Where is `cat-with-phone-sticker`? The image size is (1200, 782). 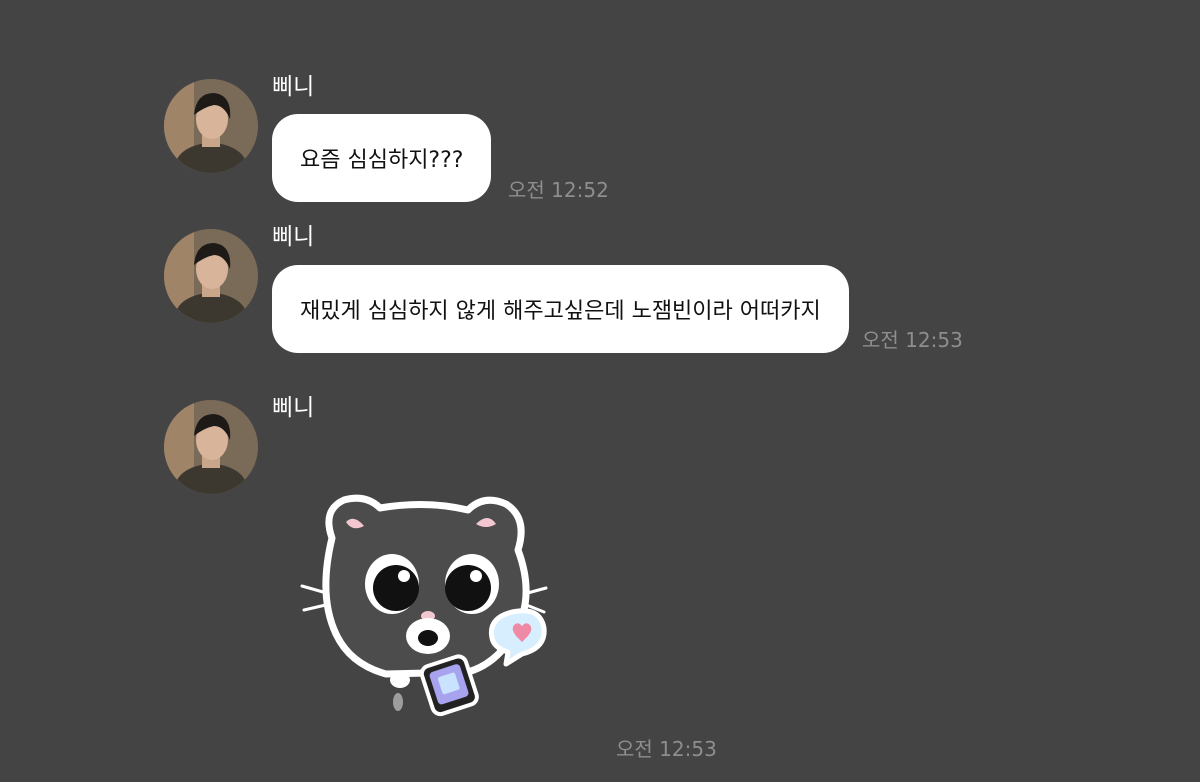
cat-with-phone-sticker is located at coordinates (425, 603).